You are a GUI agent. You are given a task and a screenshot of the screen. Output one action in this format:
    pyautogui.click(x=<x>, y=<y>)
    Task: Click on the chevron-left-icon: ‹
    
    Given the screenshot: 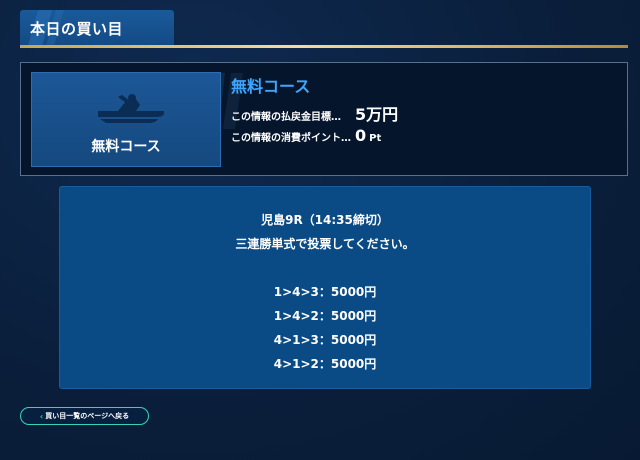 What is the action you would take?
    pyautogui.click(x=41, y=416)
    